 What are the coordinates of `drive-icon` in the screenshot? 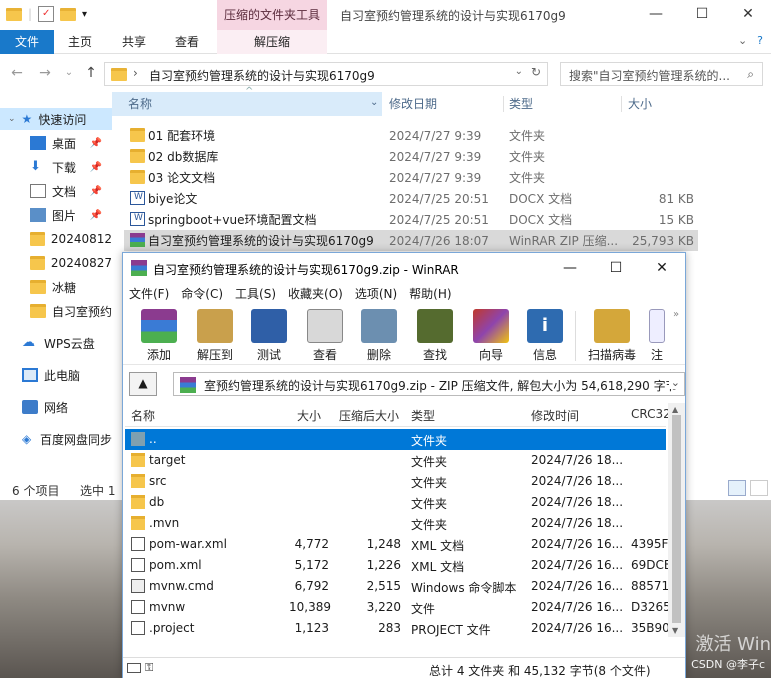 It's located at (134, 668).